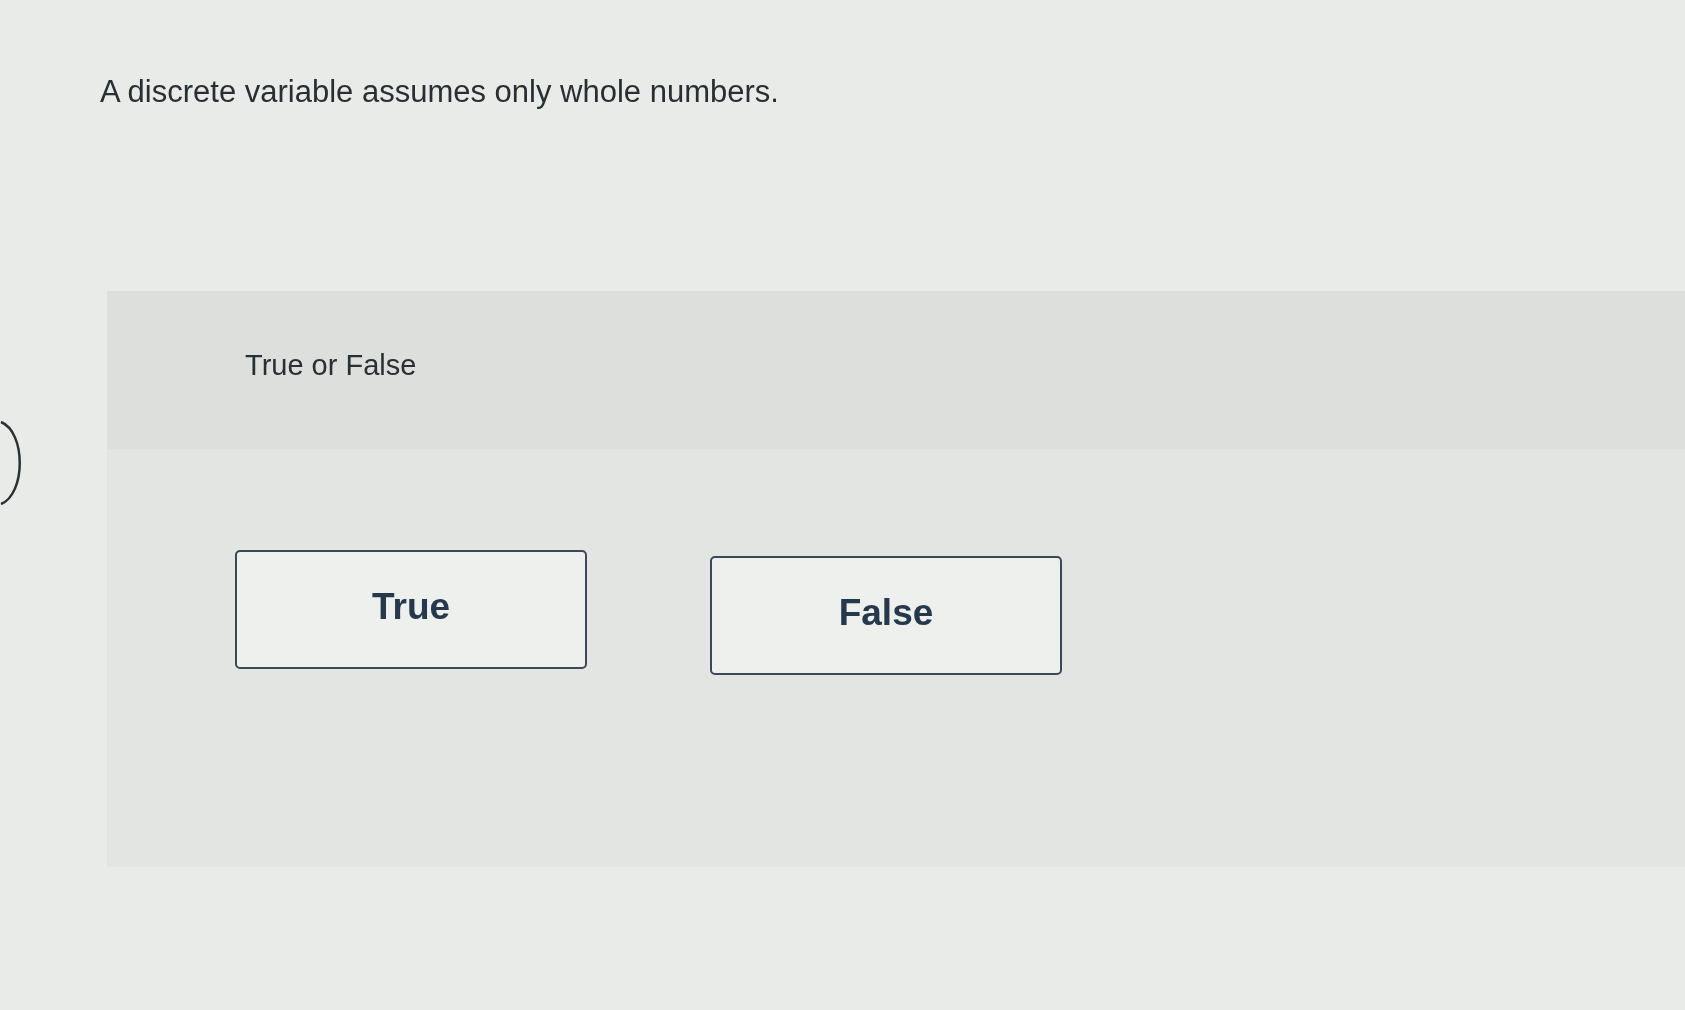  What do you see at coordinates (411, 609) in the screenshot?
I see `option-button: True` at bounding box center [411, 609].